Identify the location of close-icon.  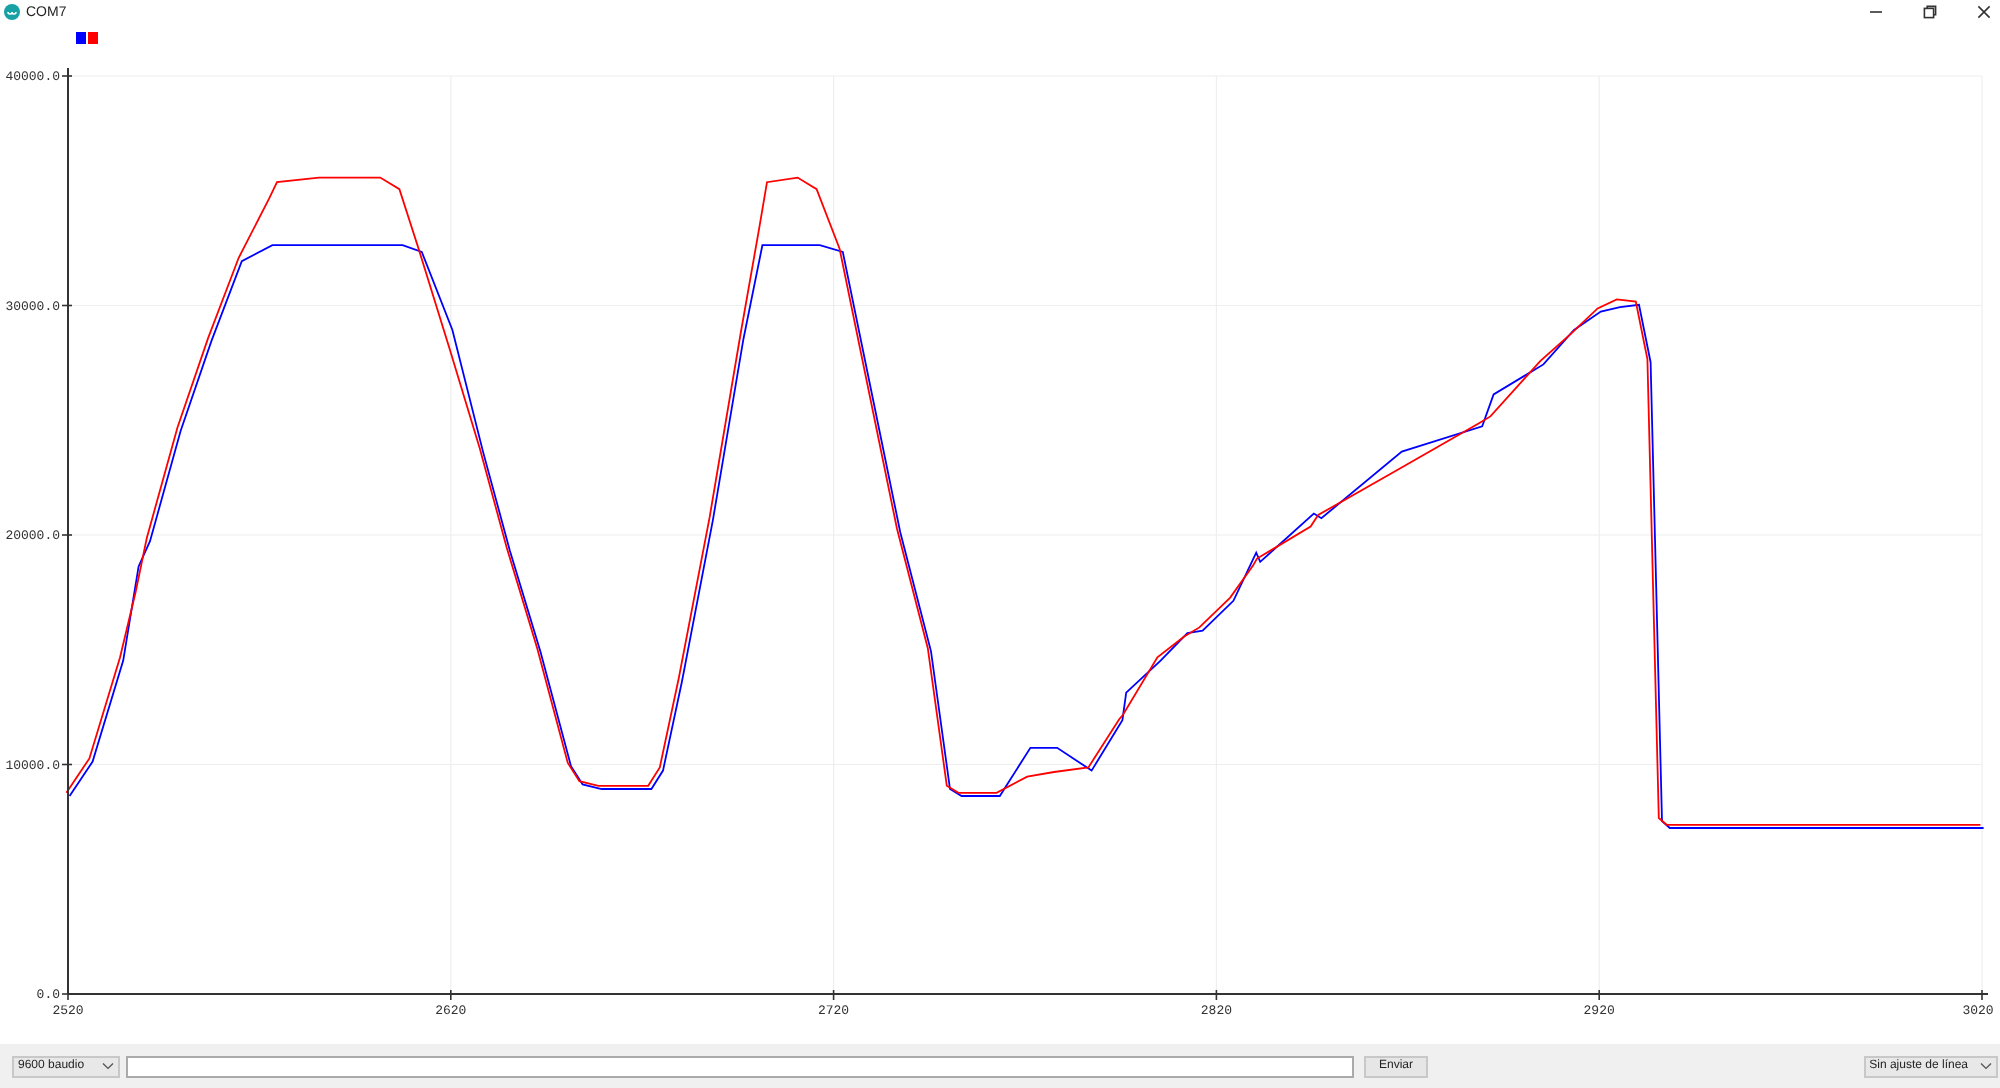
(1984, 12).